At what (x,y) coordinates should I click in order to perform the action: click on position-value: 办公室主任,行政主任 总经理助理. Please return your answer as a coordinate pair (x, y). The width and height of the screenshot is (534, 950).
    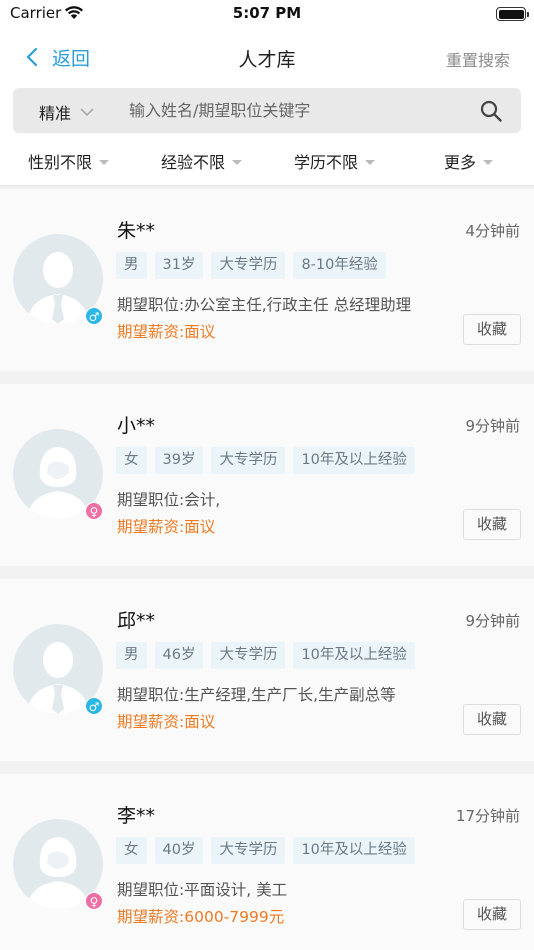
    Looking at the image, I should click on (298, 305).